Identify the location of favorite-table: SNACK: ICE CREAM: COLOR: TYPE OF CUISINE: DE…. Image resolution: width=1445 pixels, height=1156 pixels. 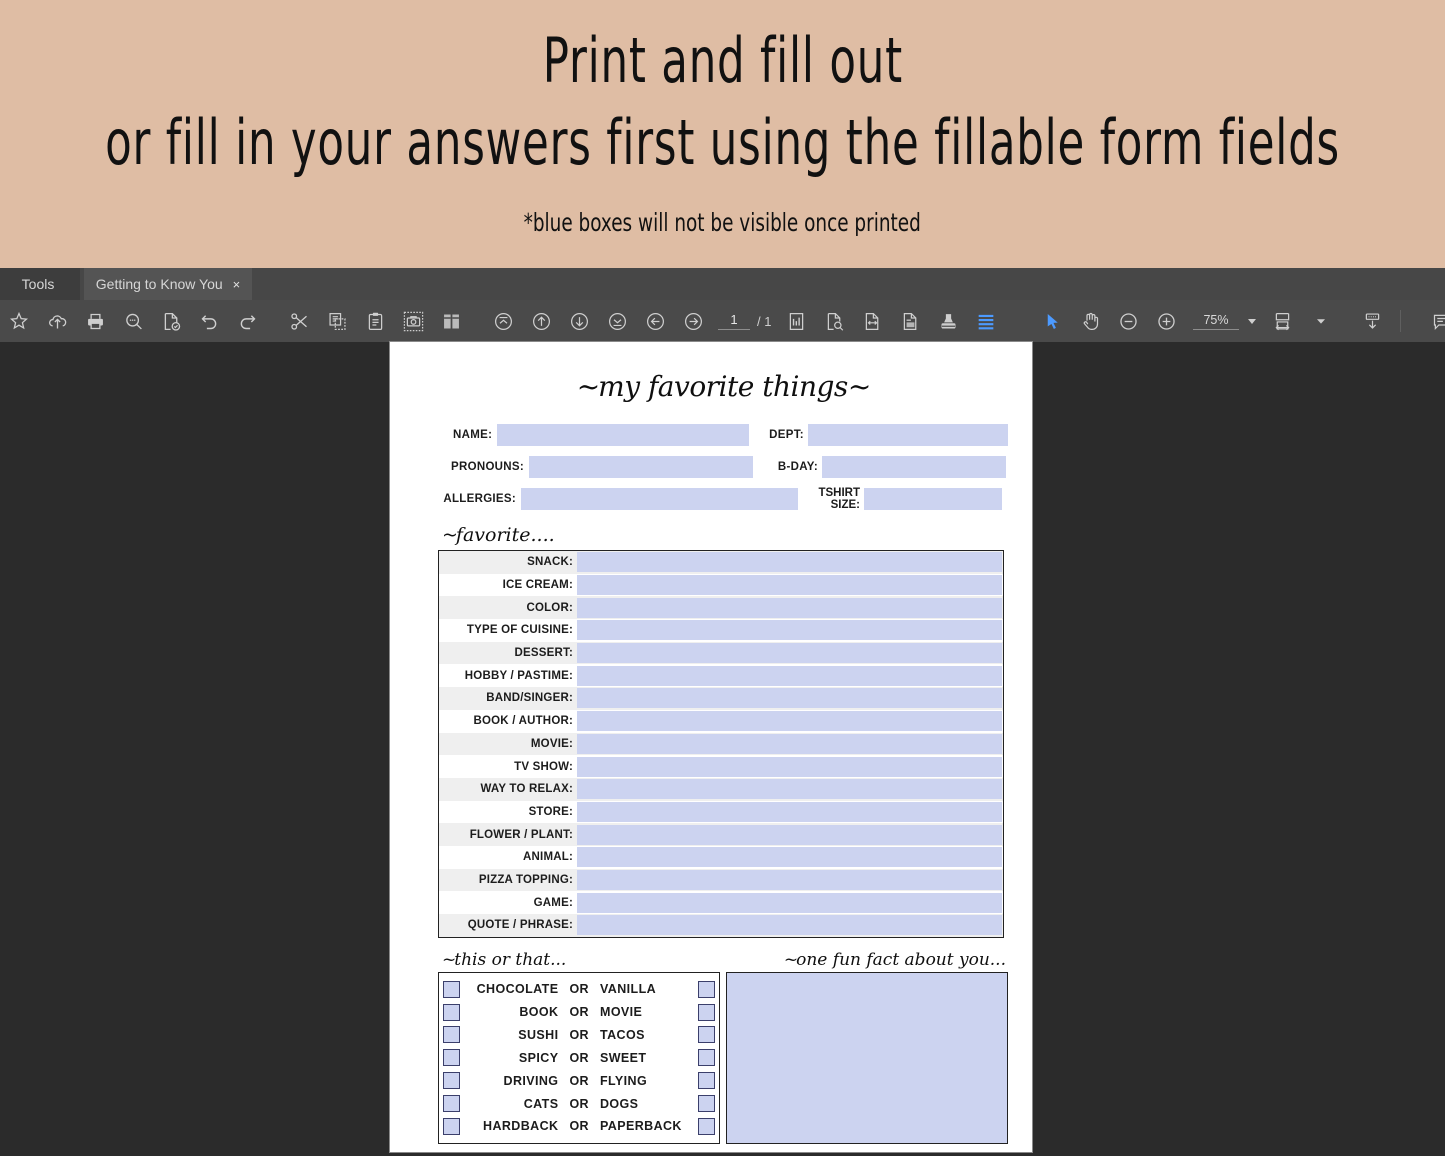
(721, 744).